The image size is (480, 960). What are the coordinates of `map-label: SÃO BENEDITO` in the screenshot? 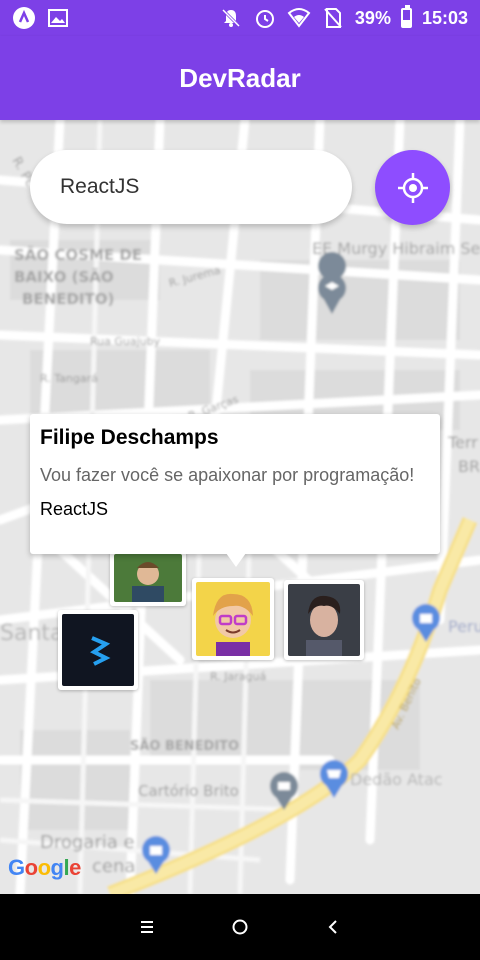 It's located at (184, 746).